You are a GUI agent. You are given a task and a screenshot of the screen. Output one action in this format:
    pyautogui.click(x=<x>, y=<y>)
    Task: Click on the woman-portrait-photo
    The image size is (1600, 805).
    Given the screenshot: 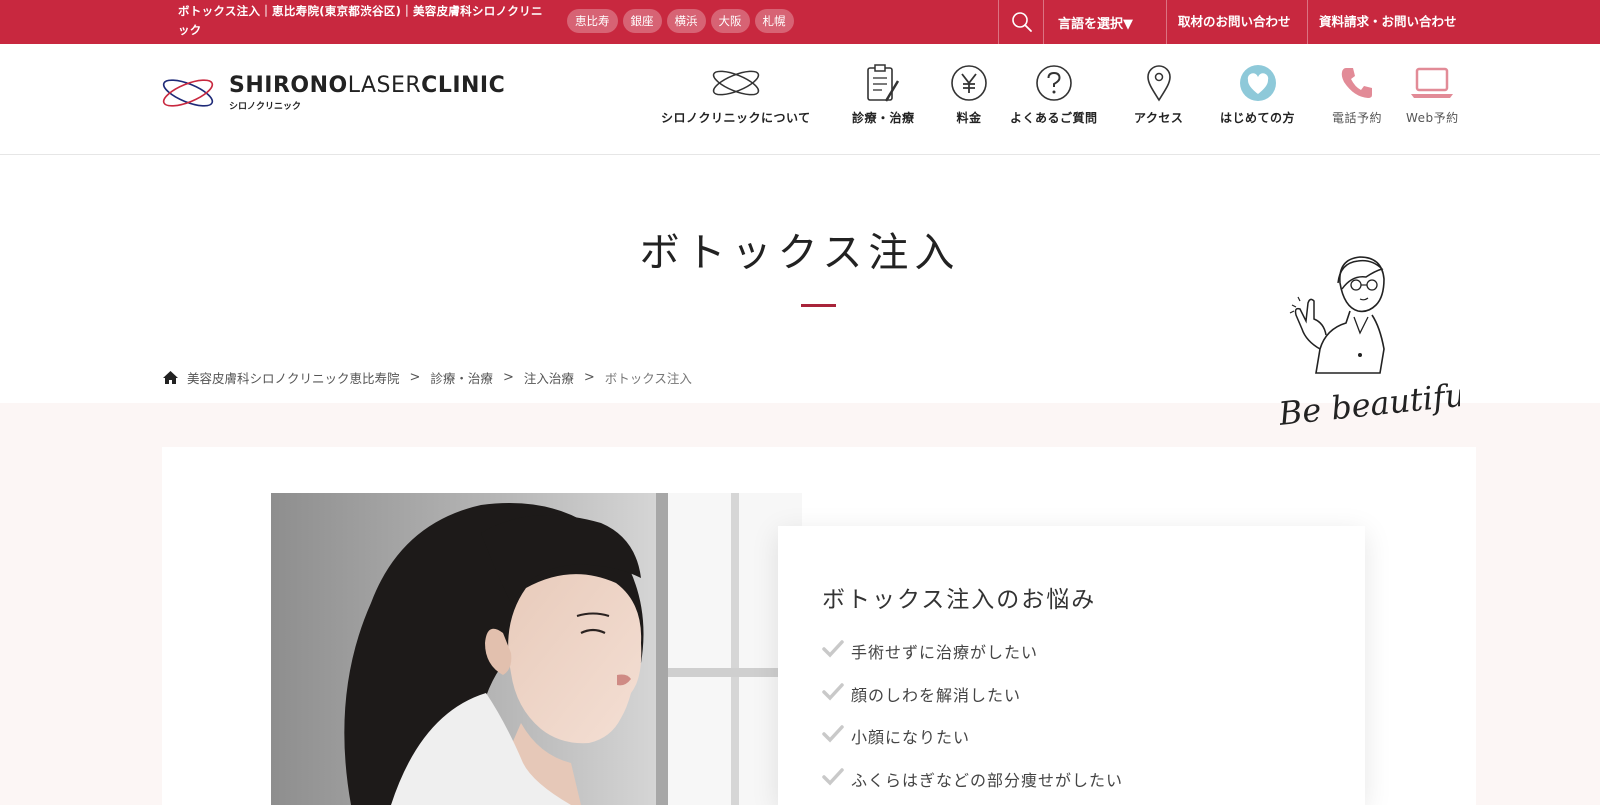 What is the action you would take?
    pyautogui.click(x=536, y=649)
    